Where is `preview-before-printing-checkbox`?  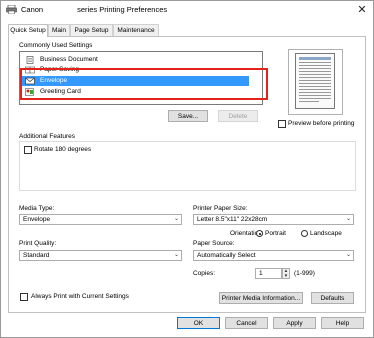 preview-before-printing-checkbox is located at coordinates (282, 124).